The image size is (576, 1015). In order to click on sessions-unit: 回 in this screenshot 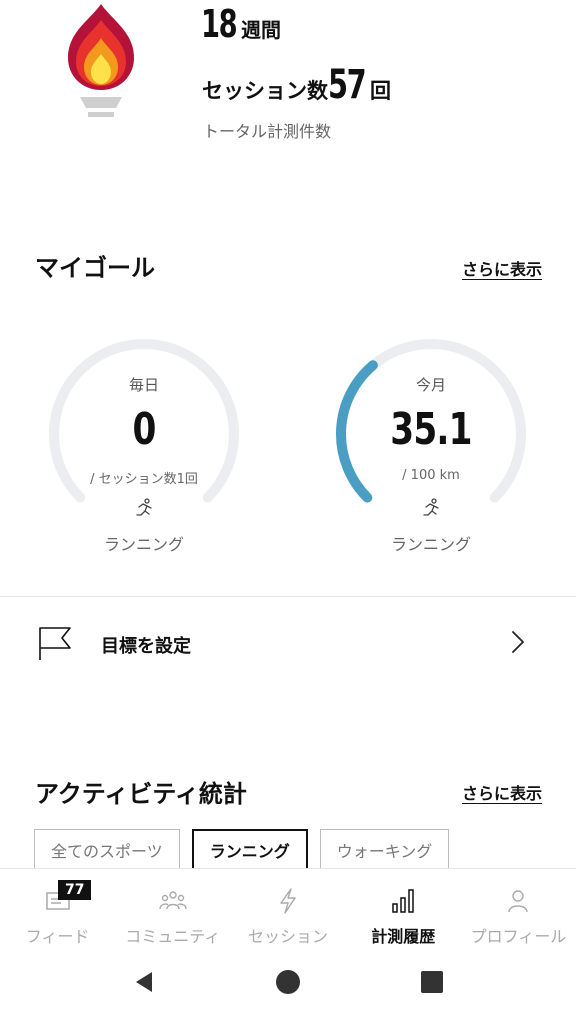, I will do `click(380, 91)`.